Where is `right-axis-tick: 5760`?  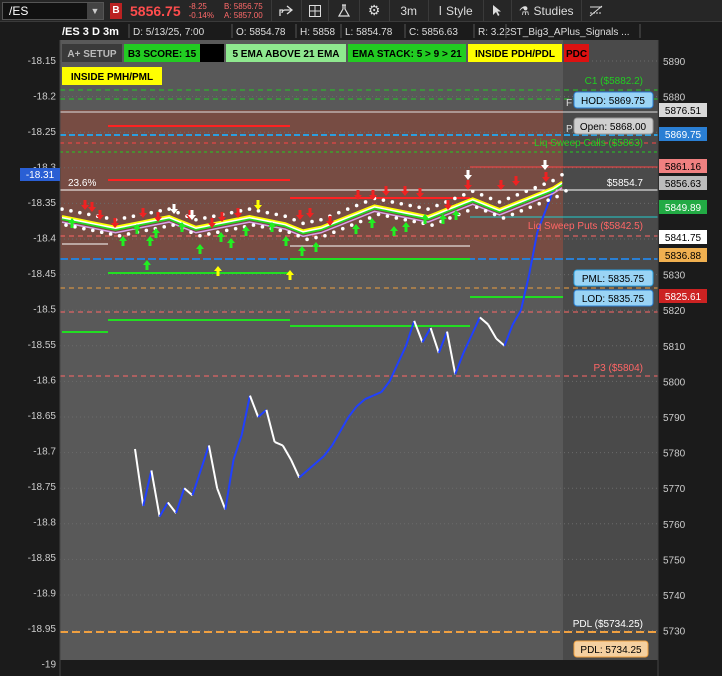
right-axis-tick: 5760 is located at coordinates (674, 525).